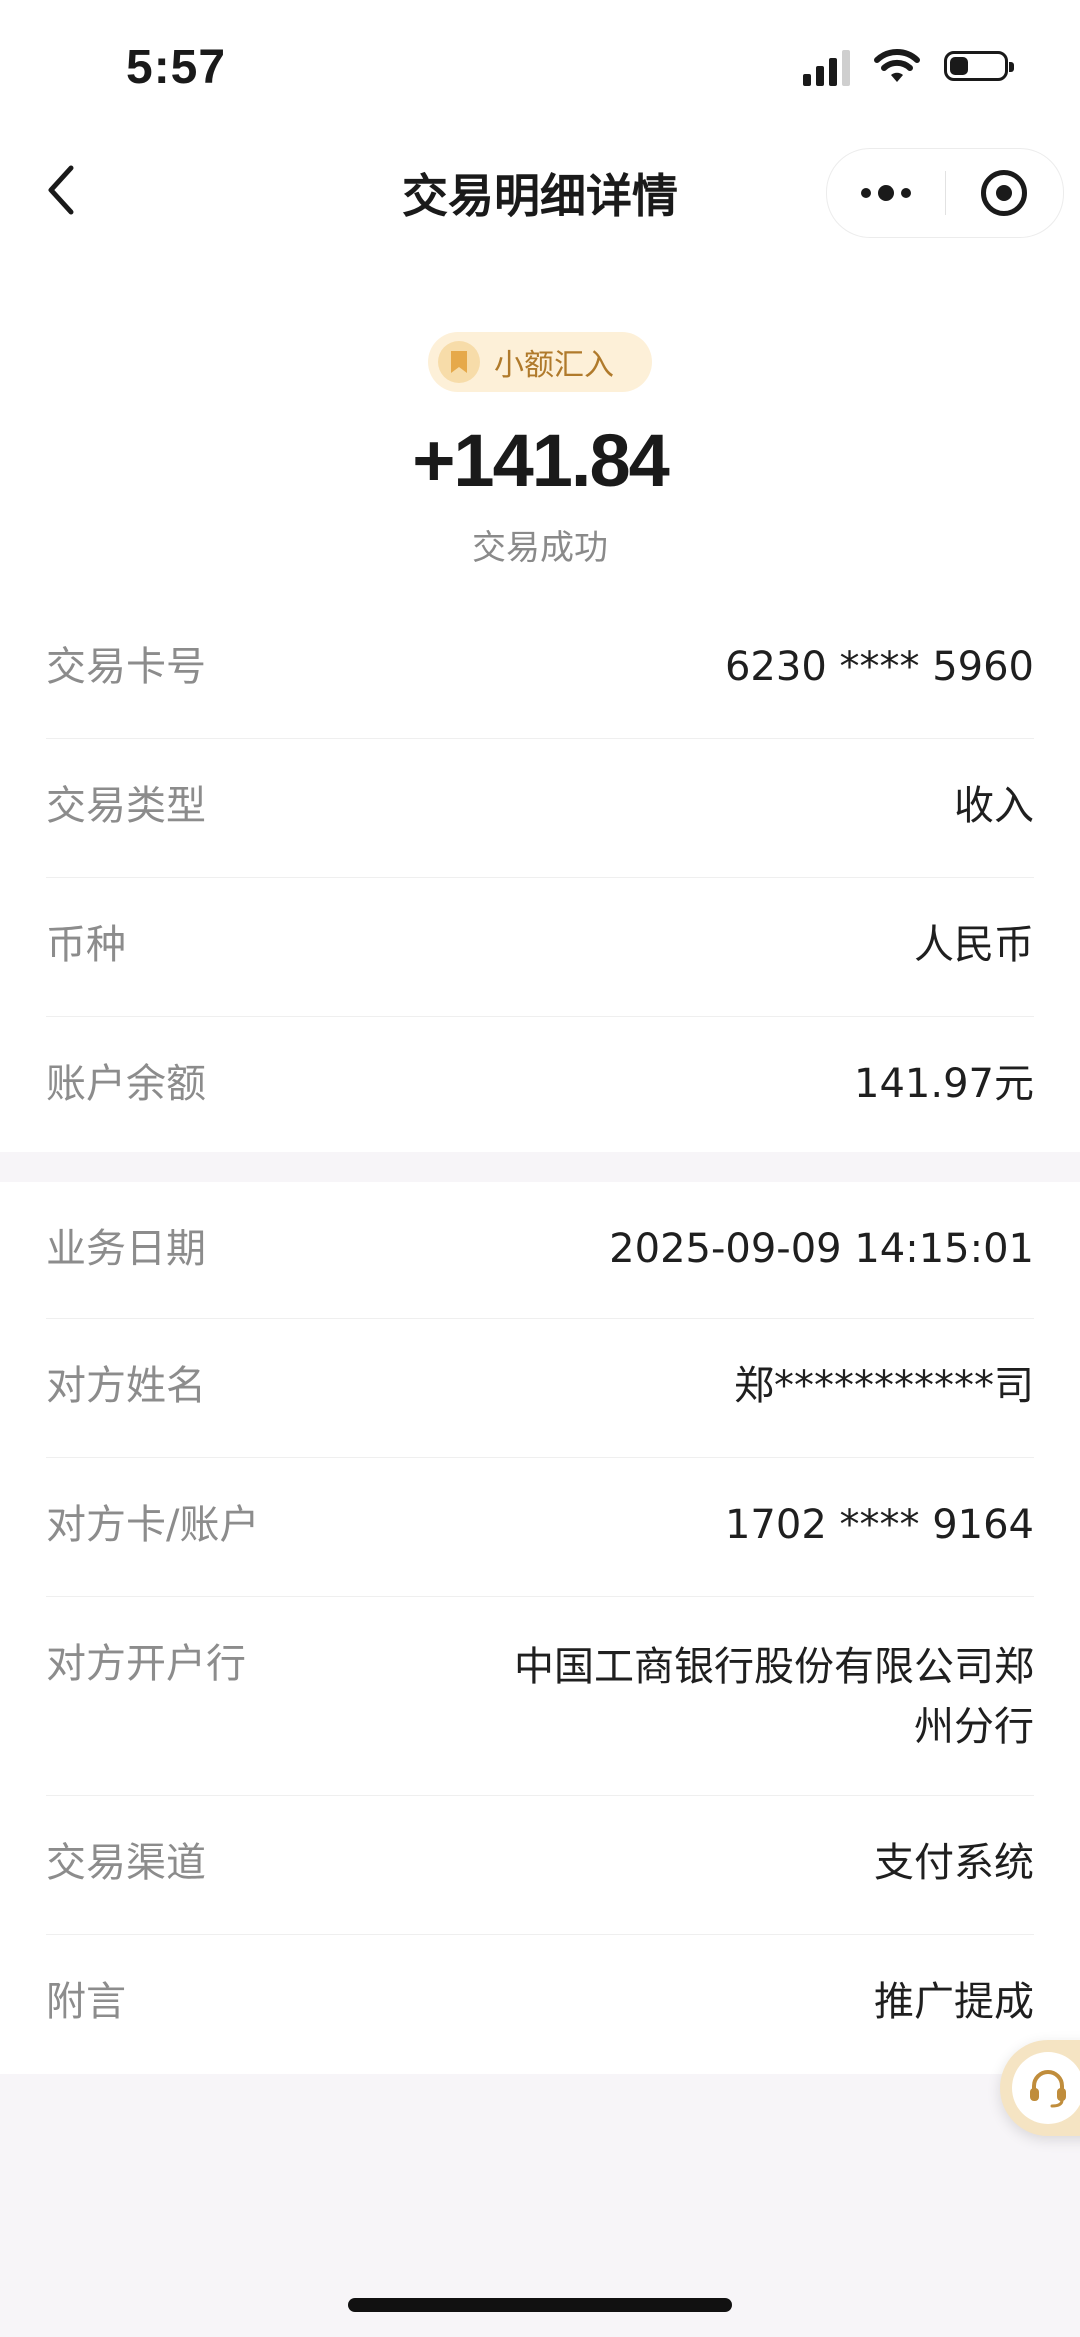  I want to click on detail-row-balance: 账户余额 141.97元, so click(540, 1084).